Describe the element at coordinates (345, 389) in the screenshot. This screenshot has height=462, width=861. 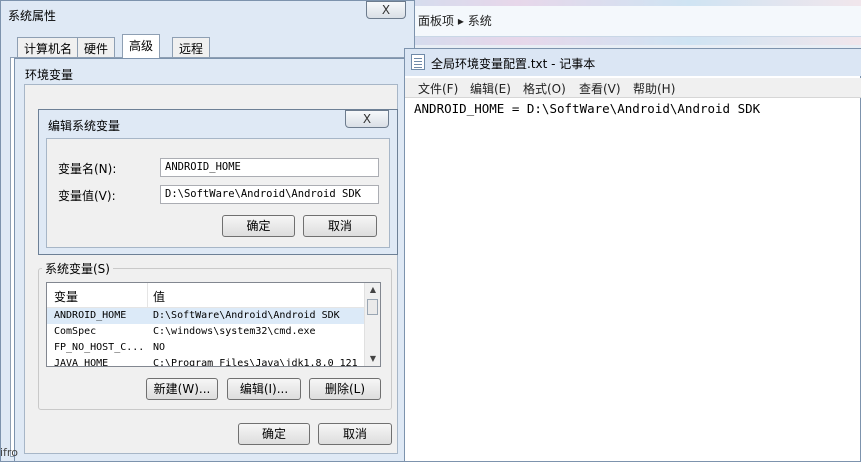
I see `delete-button: 删除(L)` at that location.